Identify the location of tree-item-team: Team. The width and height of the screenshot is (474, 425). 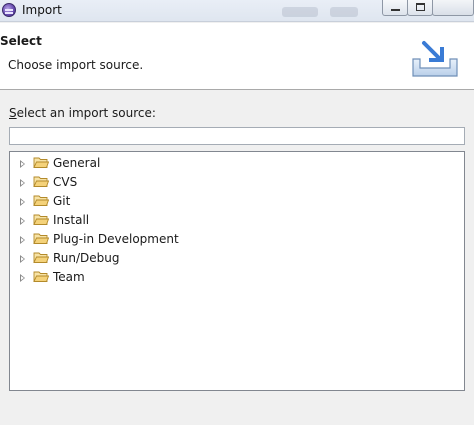
(160, 277).